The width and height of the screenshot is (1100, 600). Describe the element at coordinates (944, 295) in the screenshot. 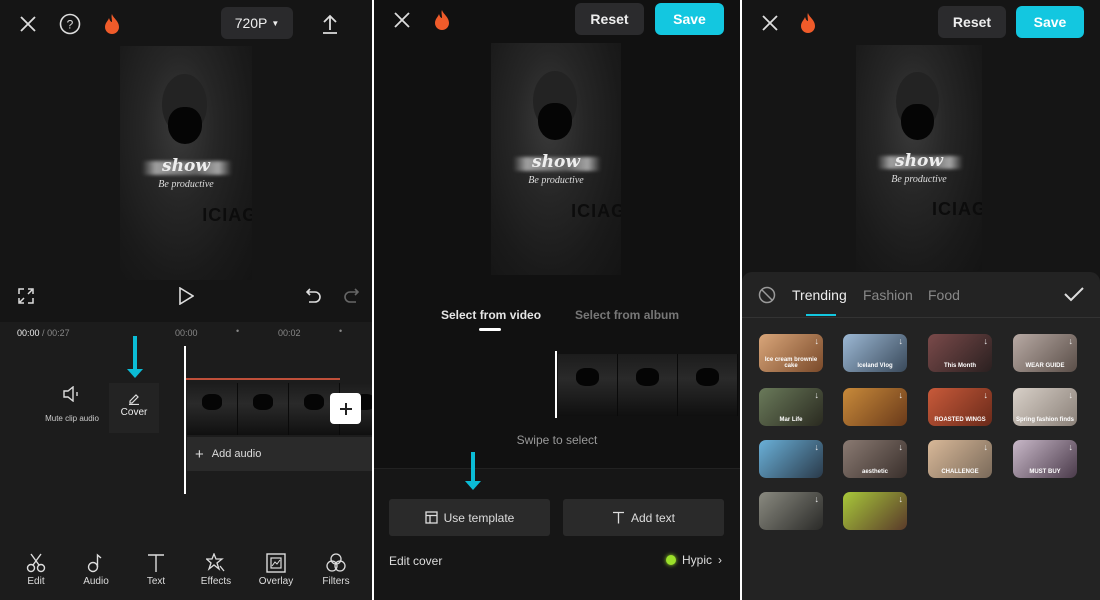

I see `tab-food: Food` at that location.